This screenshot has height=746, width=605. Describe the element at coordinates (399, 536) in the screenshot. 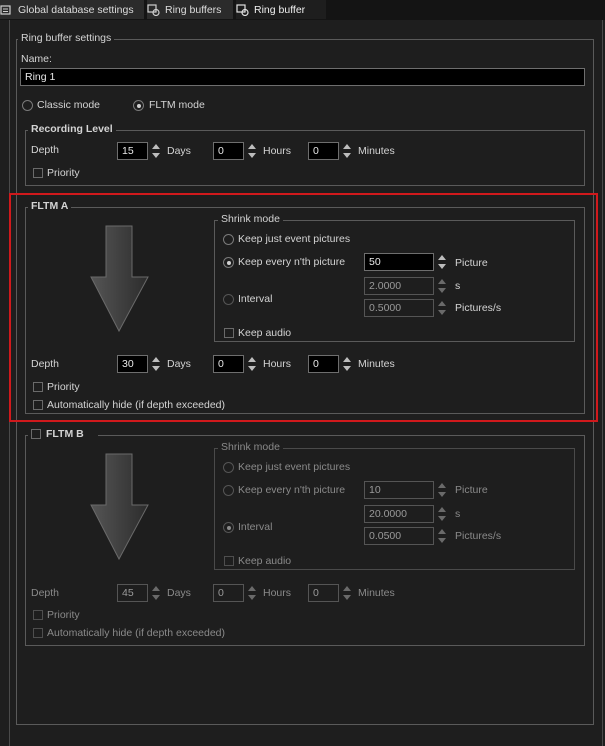

I see `fltm-b-interval-rate-input: 0.0500` at that location.